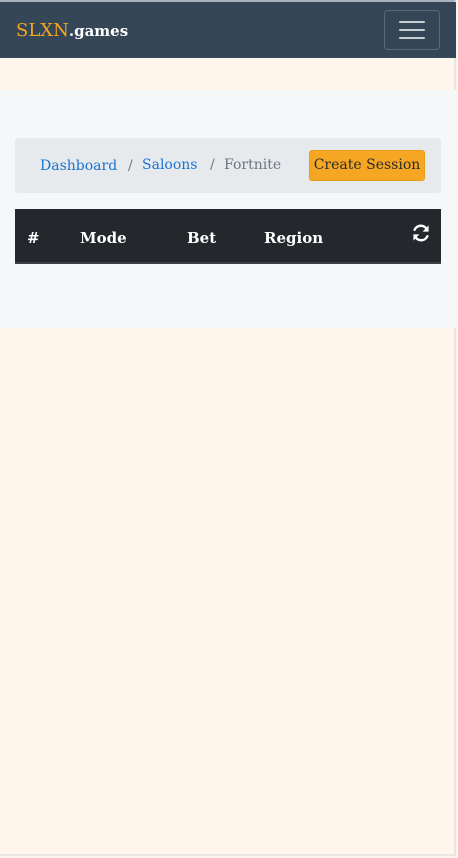 Image resolution: width=458 pixels, height=858 pixels. I want to click on column-header-bet: Bet, so click(201, 238).